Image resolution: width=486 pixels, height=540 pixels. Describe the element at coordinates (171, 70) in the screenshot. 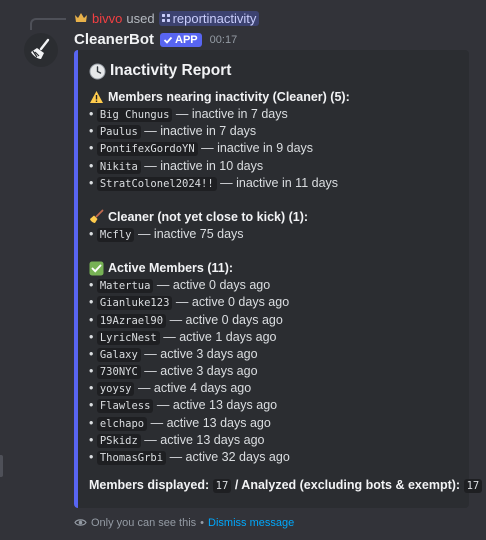

I see `embed-title-text: Inactivity Report` at that location.